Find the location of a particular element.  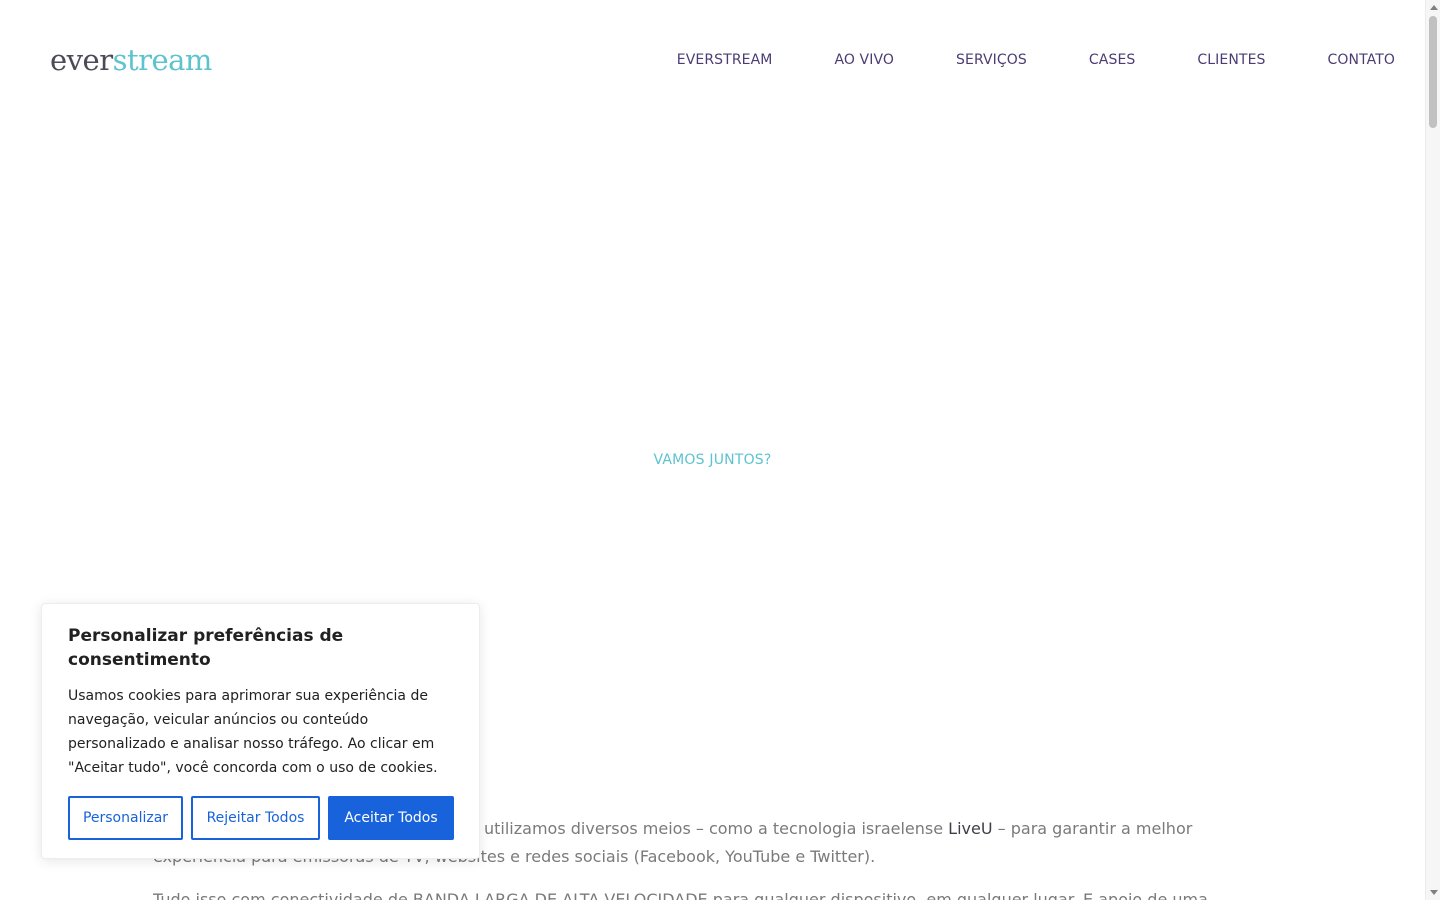

accept-all-button: Aceitar Todos is located at coordinates (391, 818).